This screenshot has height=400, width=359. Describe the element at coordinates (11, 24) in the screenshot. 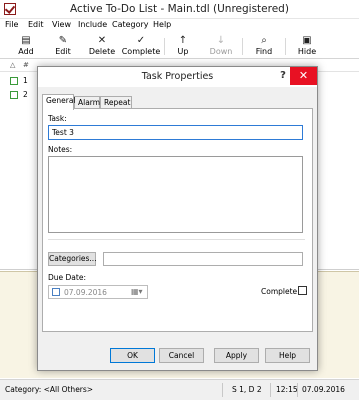

I see `menu-file: File` at that location.